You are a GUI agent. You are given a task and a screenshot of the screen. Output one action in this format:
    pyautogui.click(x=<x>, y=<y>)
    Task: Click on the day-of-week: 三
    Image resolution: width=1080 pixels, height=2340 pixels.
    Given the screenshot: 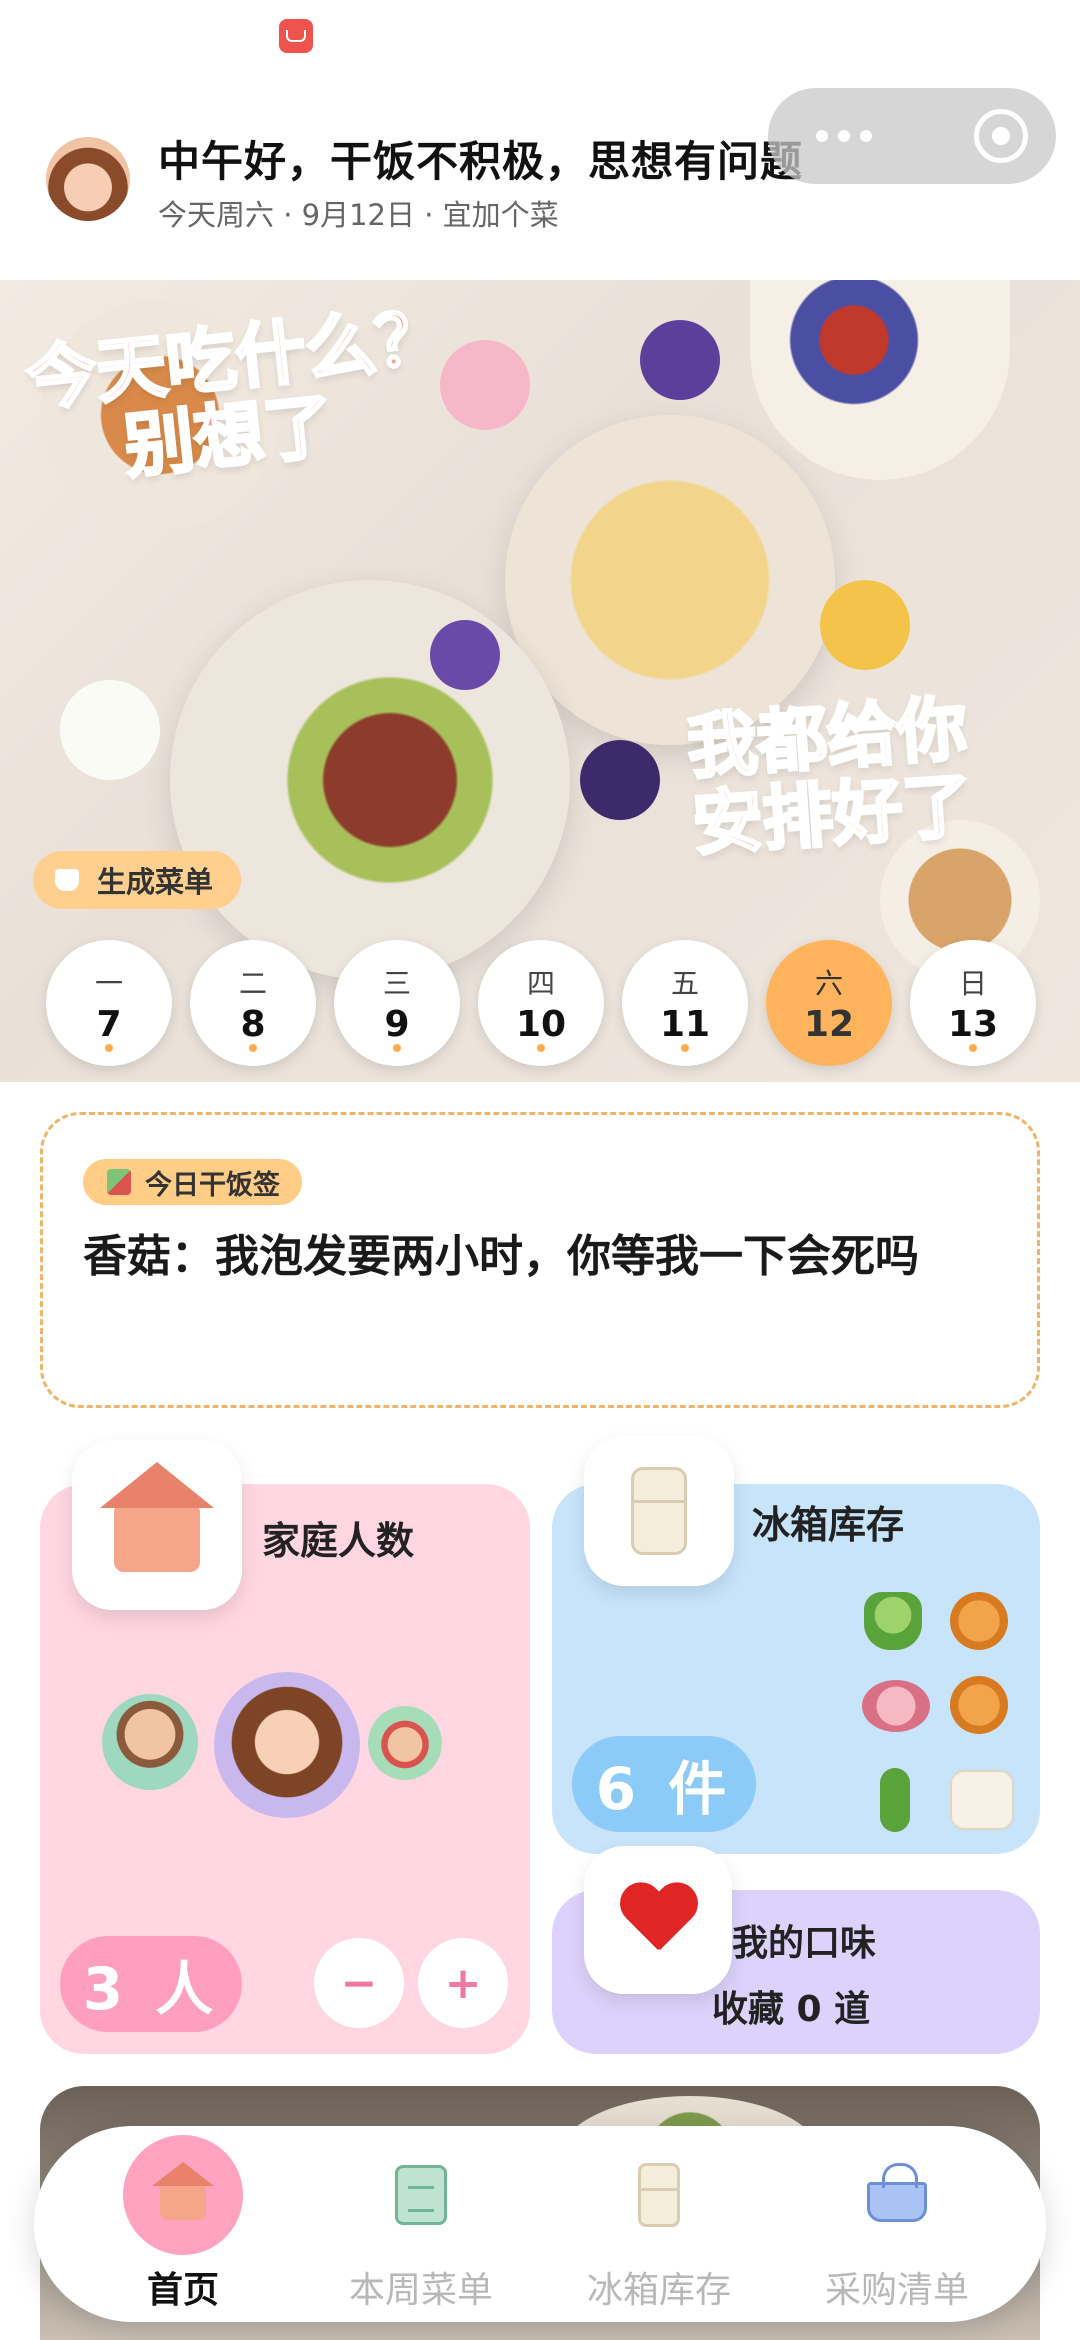 What is the action you would take?
    pyautogui.click(x=396, y=983)
    